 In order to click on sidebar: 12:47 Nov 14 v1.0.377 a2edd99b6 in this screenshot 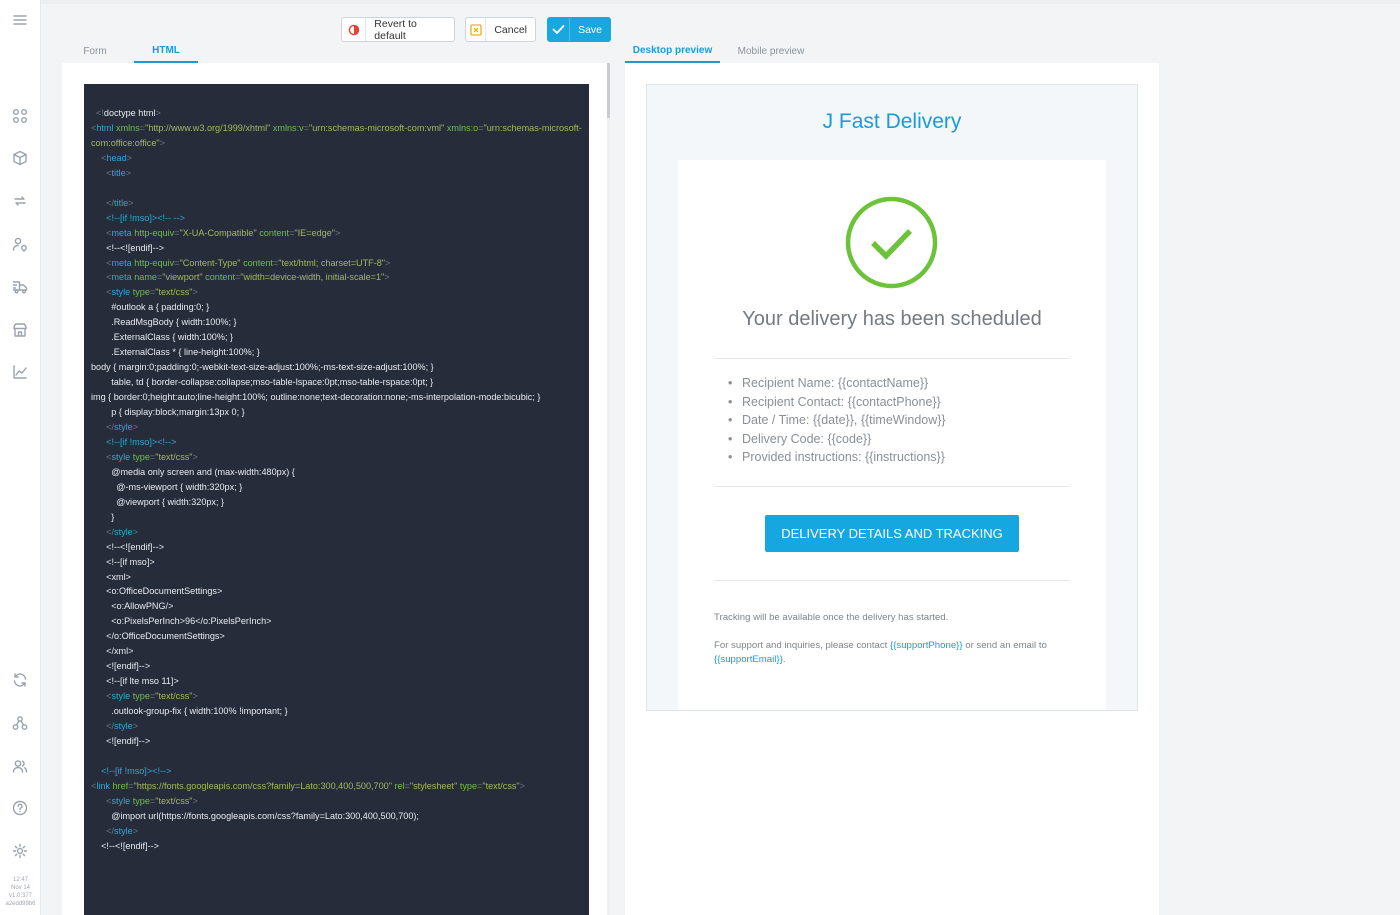, I will do `click(20, 457)`.